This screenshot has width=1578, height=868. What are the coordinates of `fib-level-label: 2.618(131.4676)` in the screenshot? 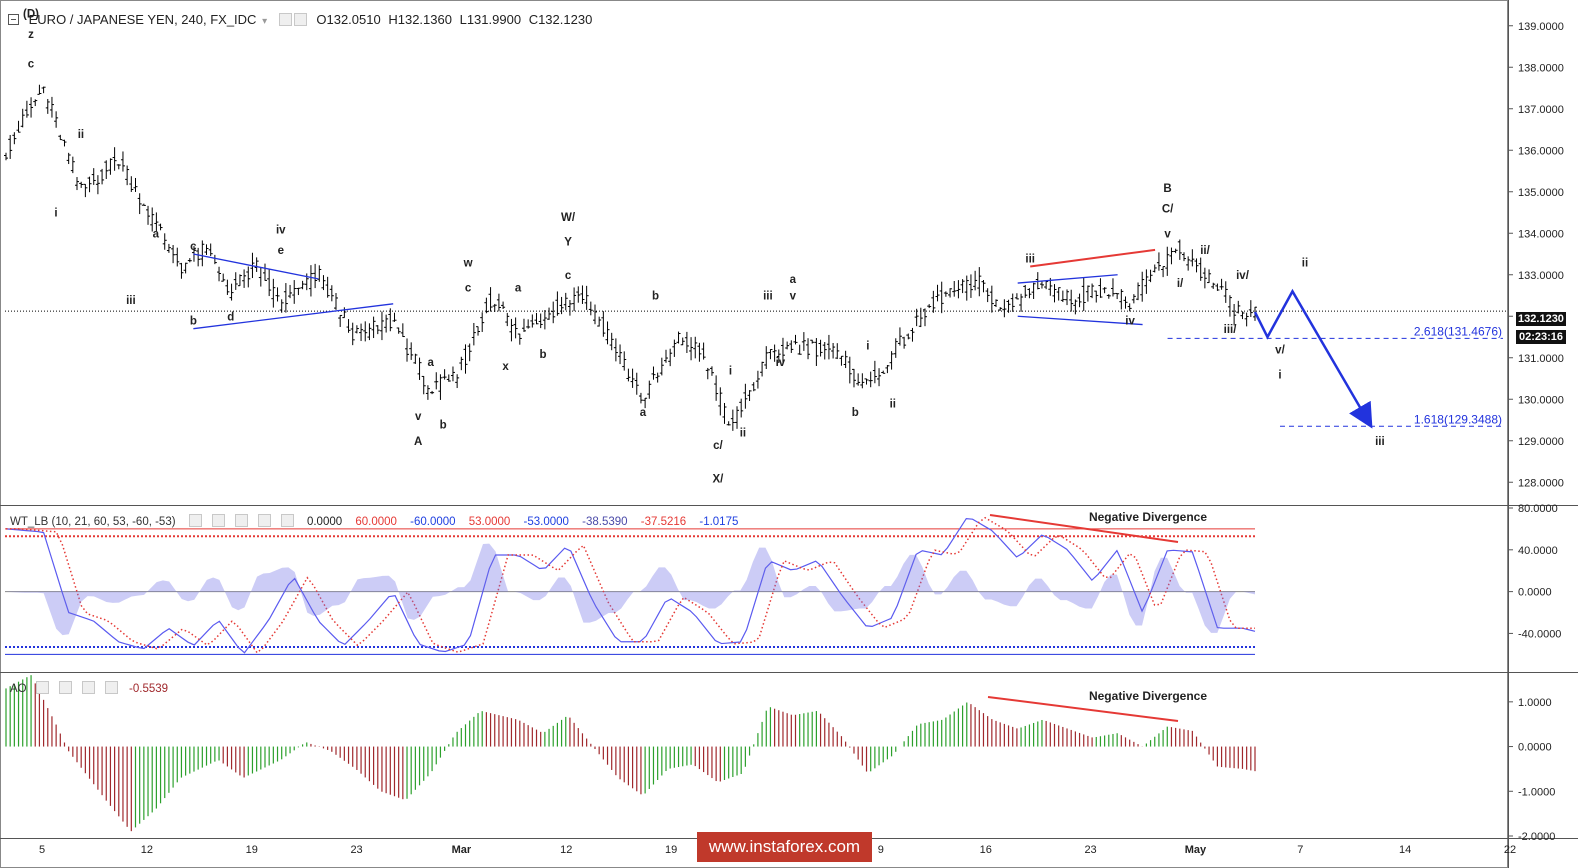 It's located at (1458, 331).